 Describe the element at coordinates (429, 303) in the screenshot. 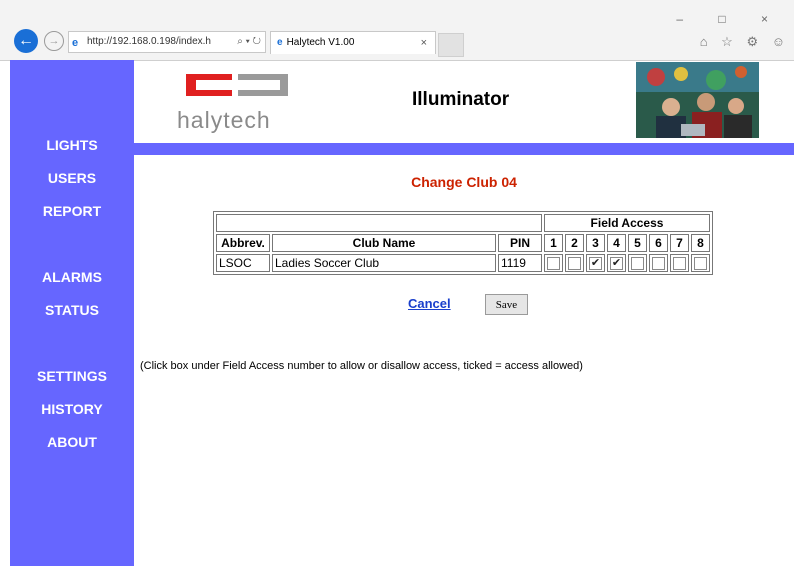

I see `cancel-link: Cancel` at that location.